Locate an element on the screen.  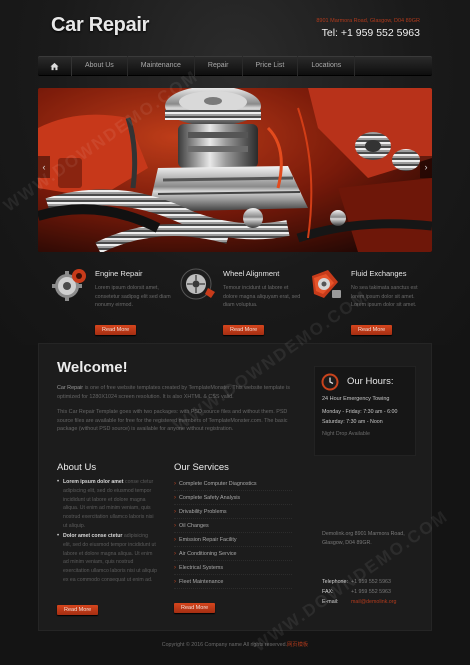
about-title: About Us is located at coordinates (77, 467).